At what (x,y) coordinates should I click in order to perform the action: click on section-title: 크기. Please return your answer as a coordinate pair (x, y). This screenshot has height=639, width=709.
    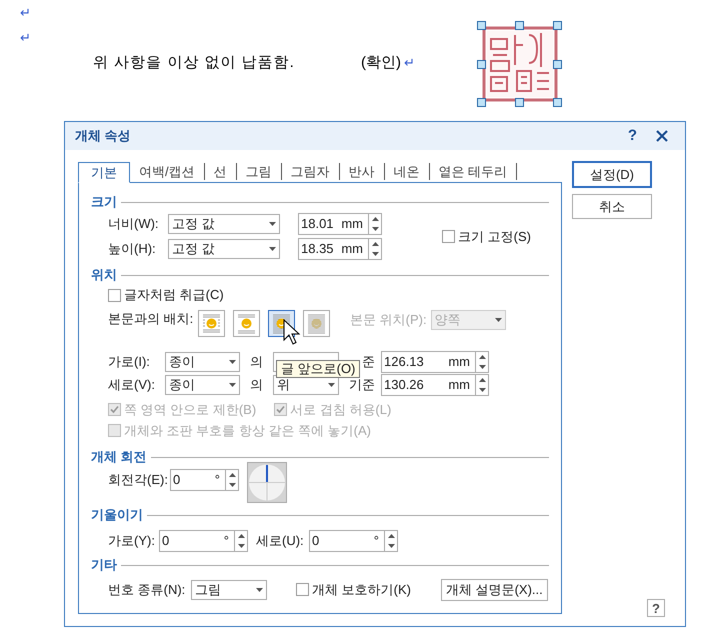
    Looking at the image, I should click on (104, 202).